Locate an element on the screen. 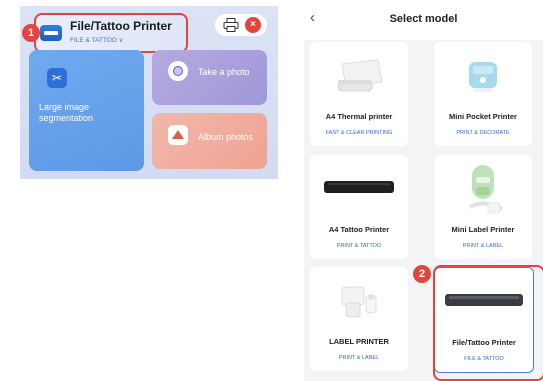 Image resolution: width=543 pixels, height=381 pixels. model-card-label-printer: LABEL PRINTER PRINT & LABEL is located at coordinates (359, 319).